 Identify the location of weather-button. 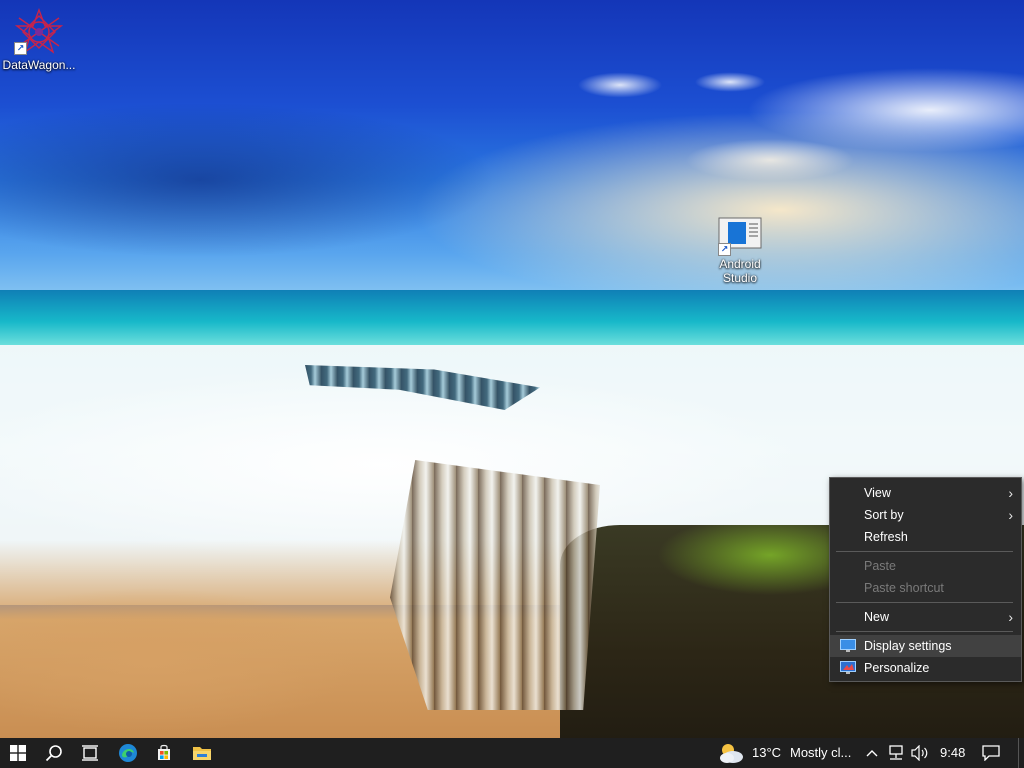
(731, 753).